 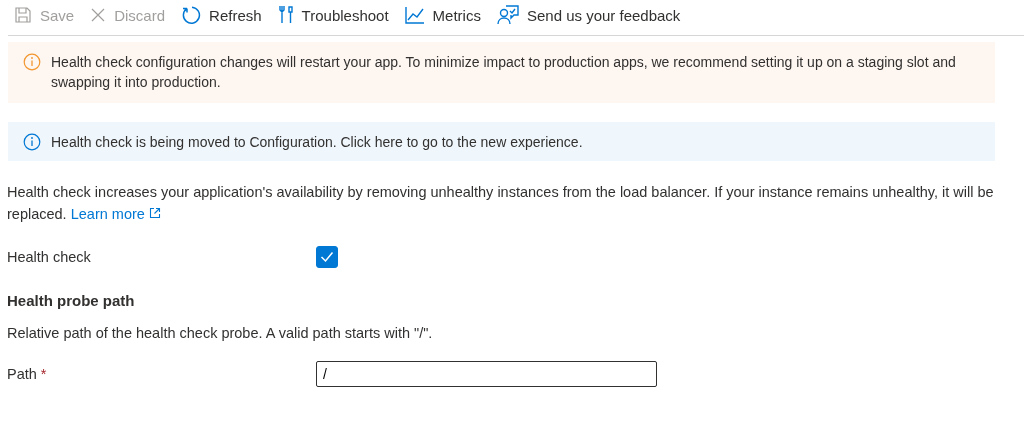 What do you see at coordinates (98, 15) in the screenshot?
I see `close-icon` at bounding box center [98, 15].